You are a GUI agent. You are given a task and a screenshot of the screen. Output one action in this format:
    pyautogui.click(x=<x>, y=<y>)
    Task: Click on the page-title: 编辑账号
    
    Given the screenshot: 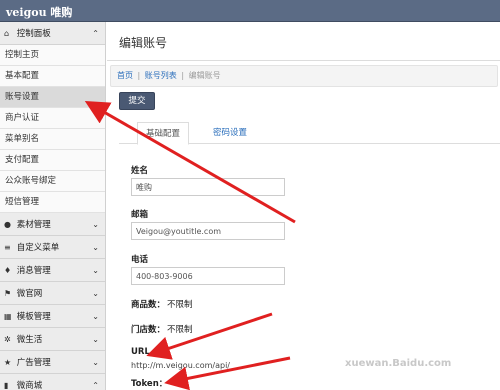 What is the action you would take?
    pyautogui.click(x=143, y=43)
    